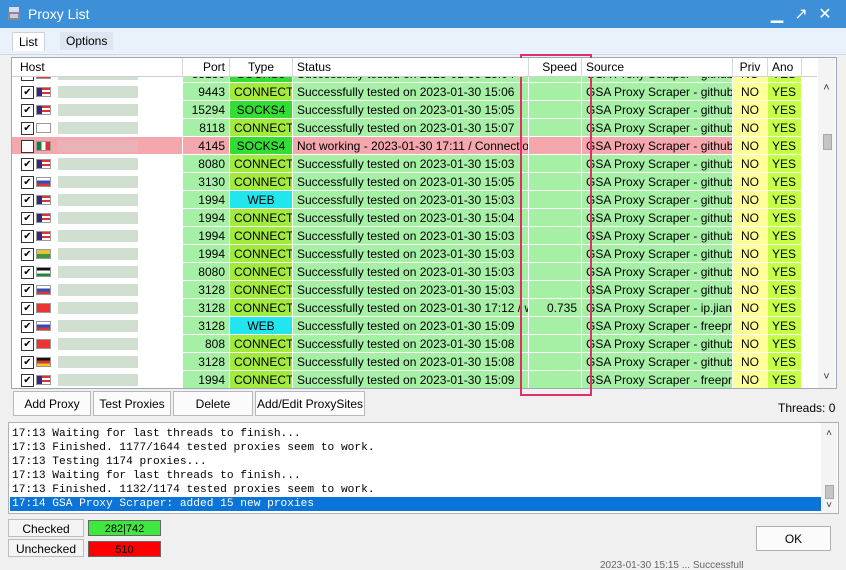 This screenshot has width=846, height=570. What do you see at coordinates (826, 377) in the screenshot?
I see `scroll-down-icon: ˅` at bounding box center [826, 377].